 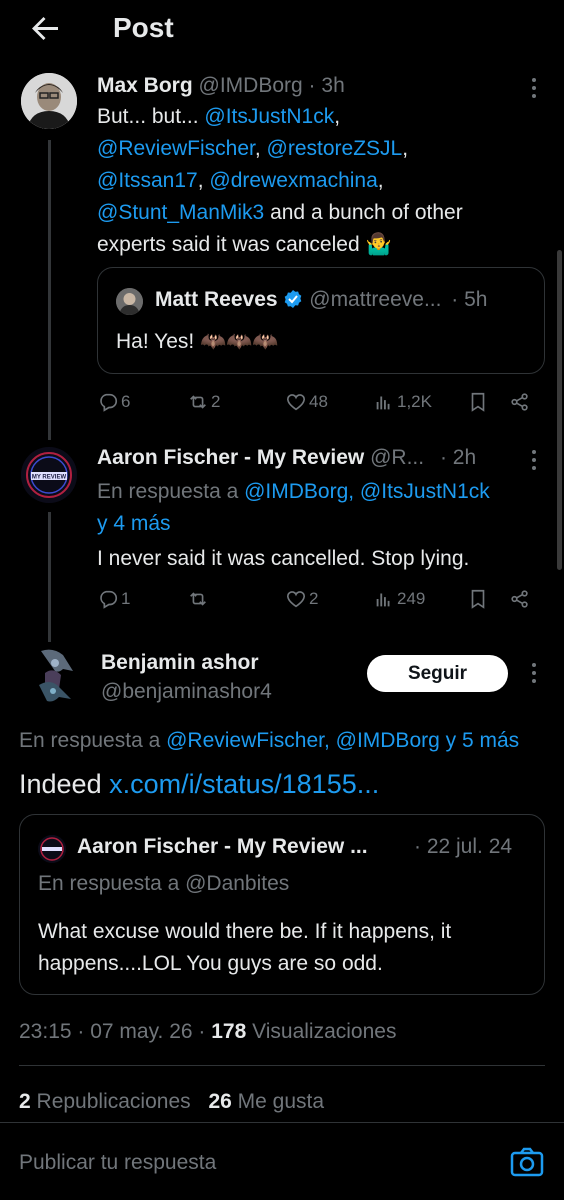 I want to click on post-meta: 23:15 · 07 may. 26 · 178 Visualizaciones, so click(x=208, y=1031).